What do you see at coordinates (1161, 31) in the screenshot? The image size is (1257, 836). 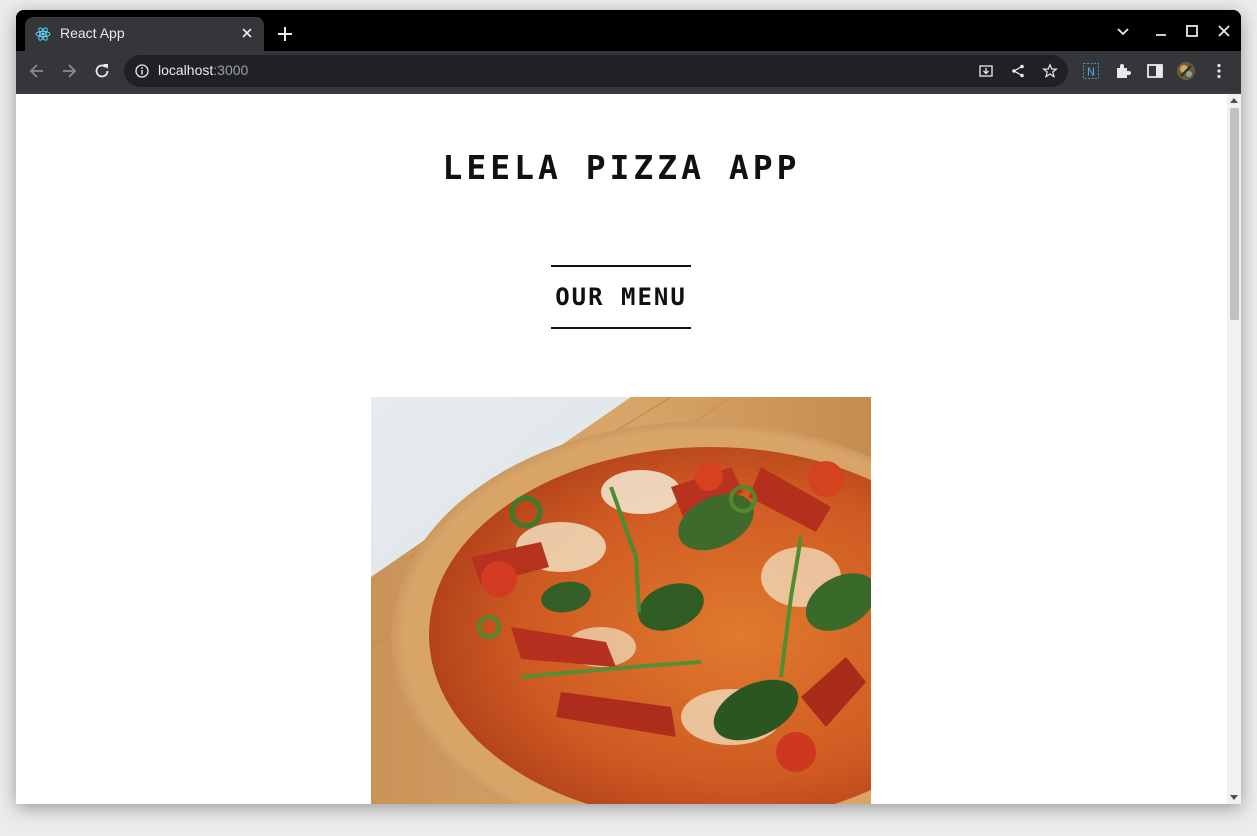 I see `minimize-icon` at bounding box center [1161, 31].